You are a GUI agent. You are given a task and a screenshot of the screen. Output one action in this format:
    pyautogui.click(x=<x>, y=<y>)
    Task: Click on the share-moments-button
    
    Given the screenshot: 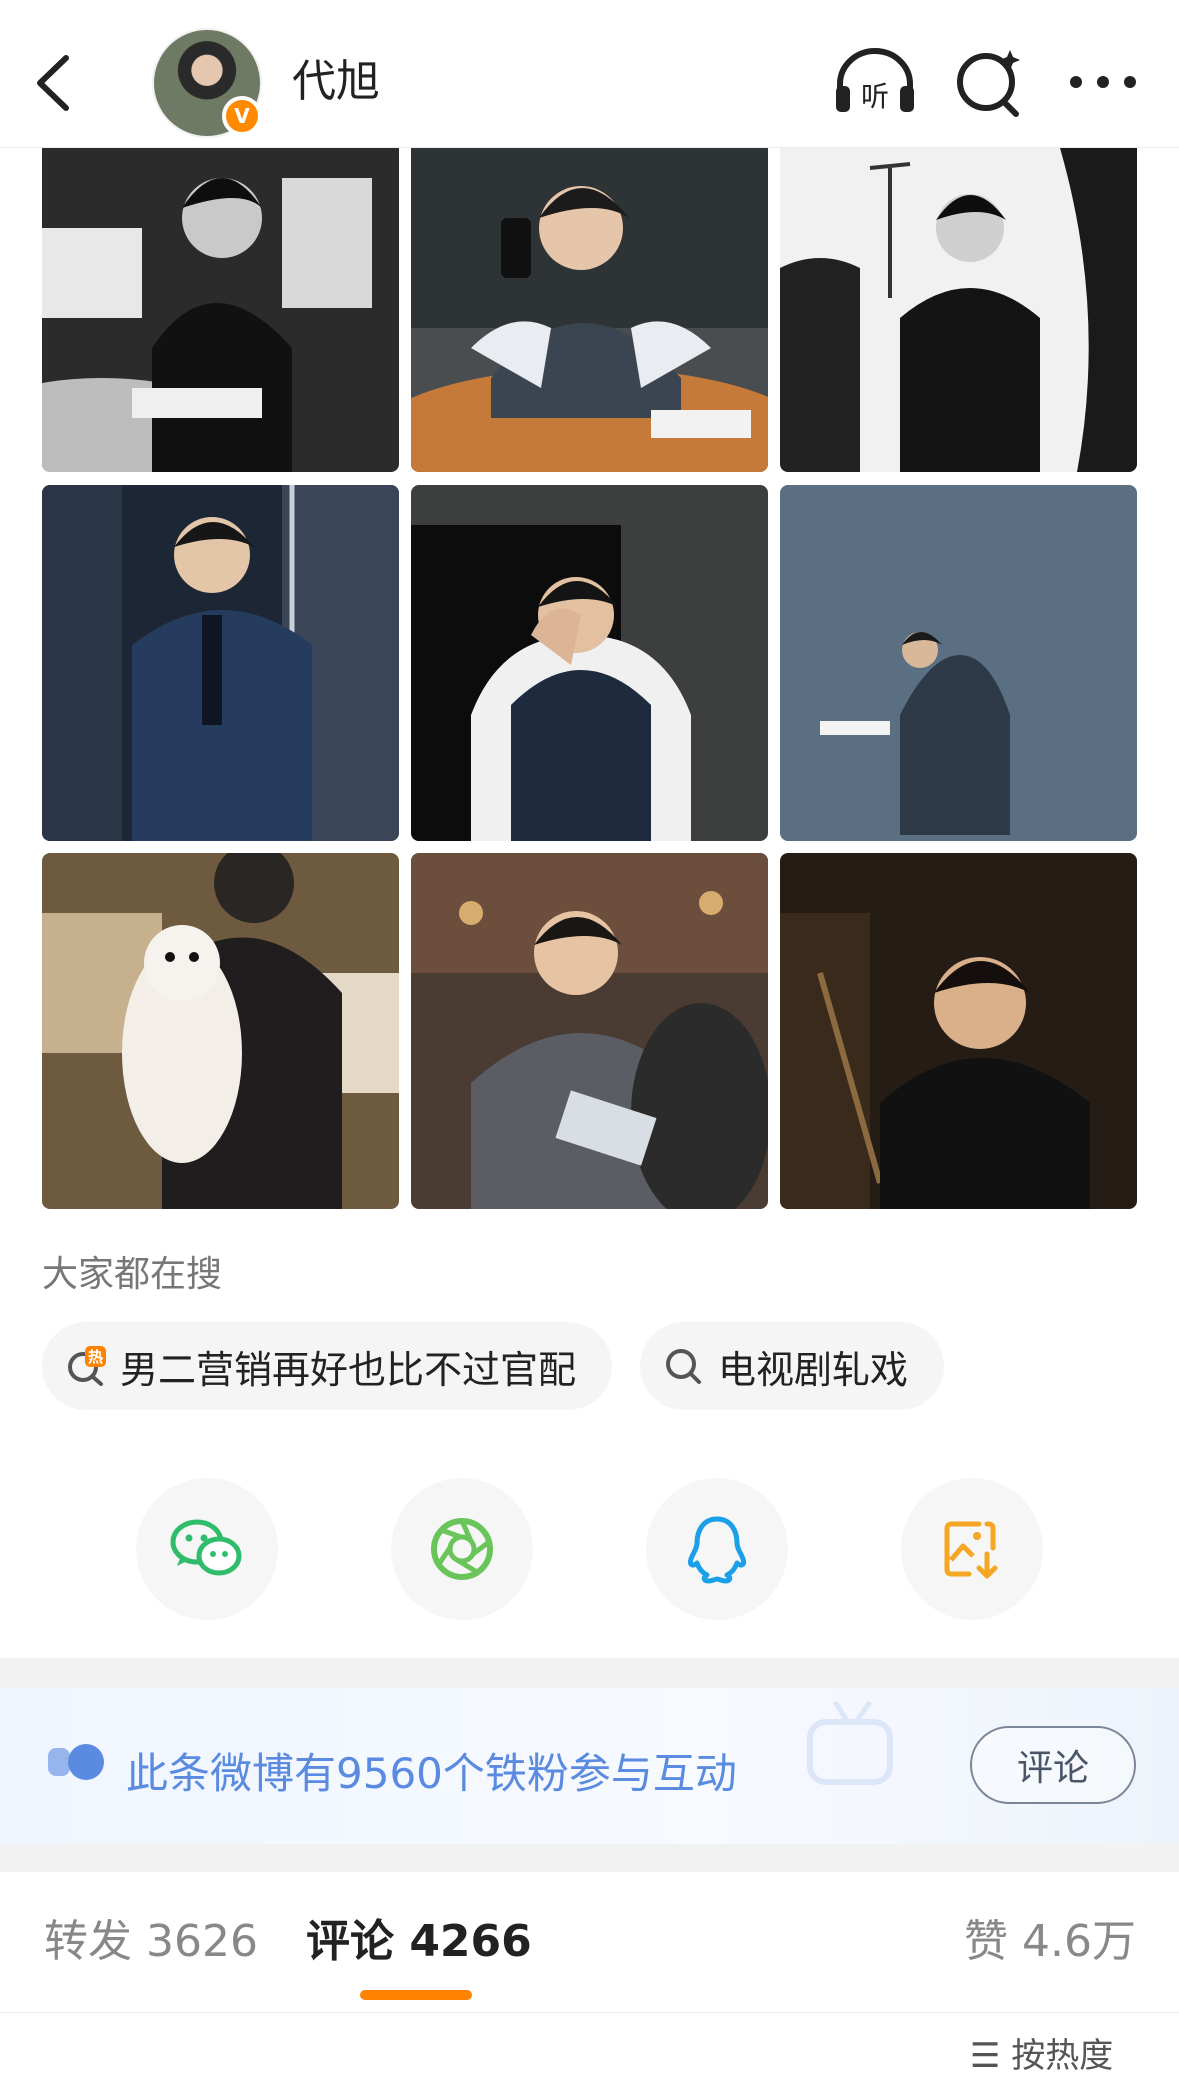 What is the action you would take?
    pyautogui.click(x=462, y=1549)
    